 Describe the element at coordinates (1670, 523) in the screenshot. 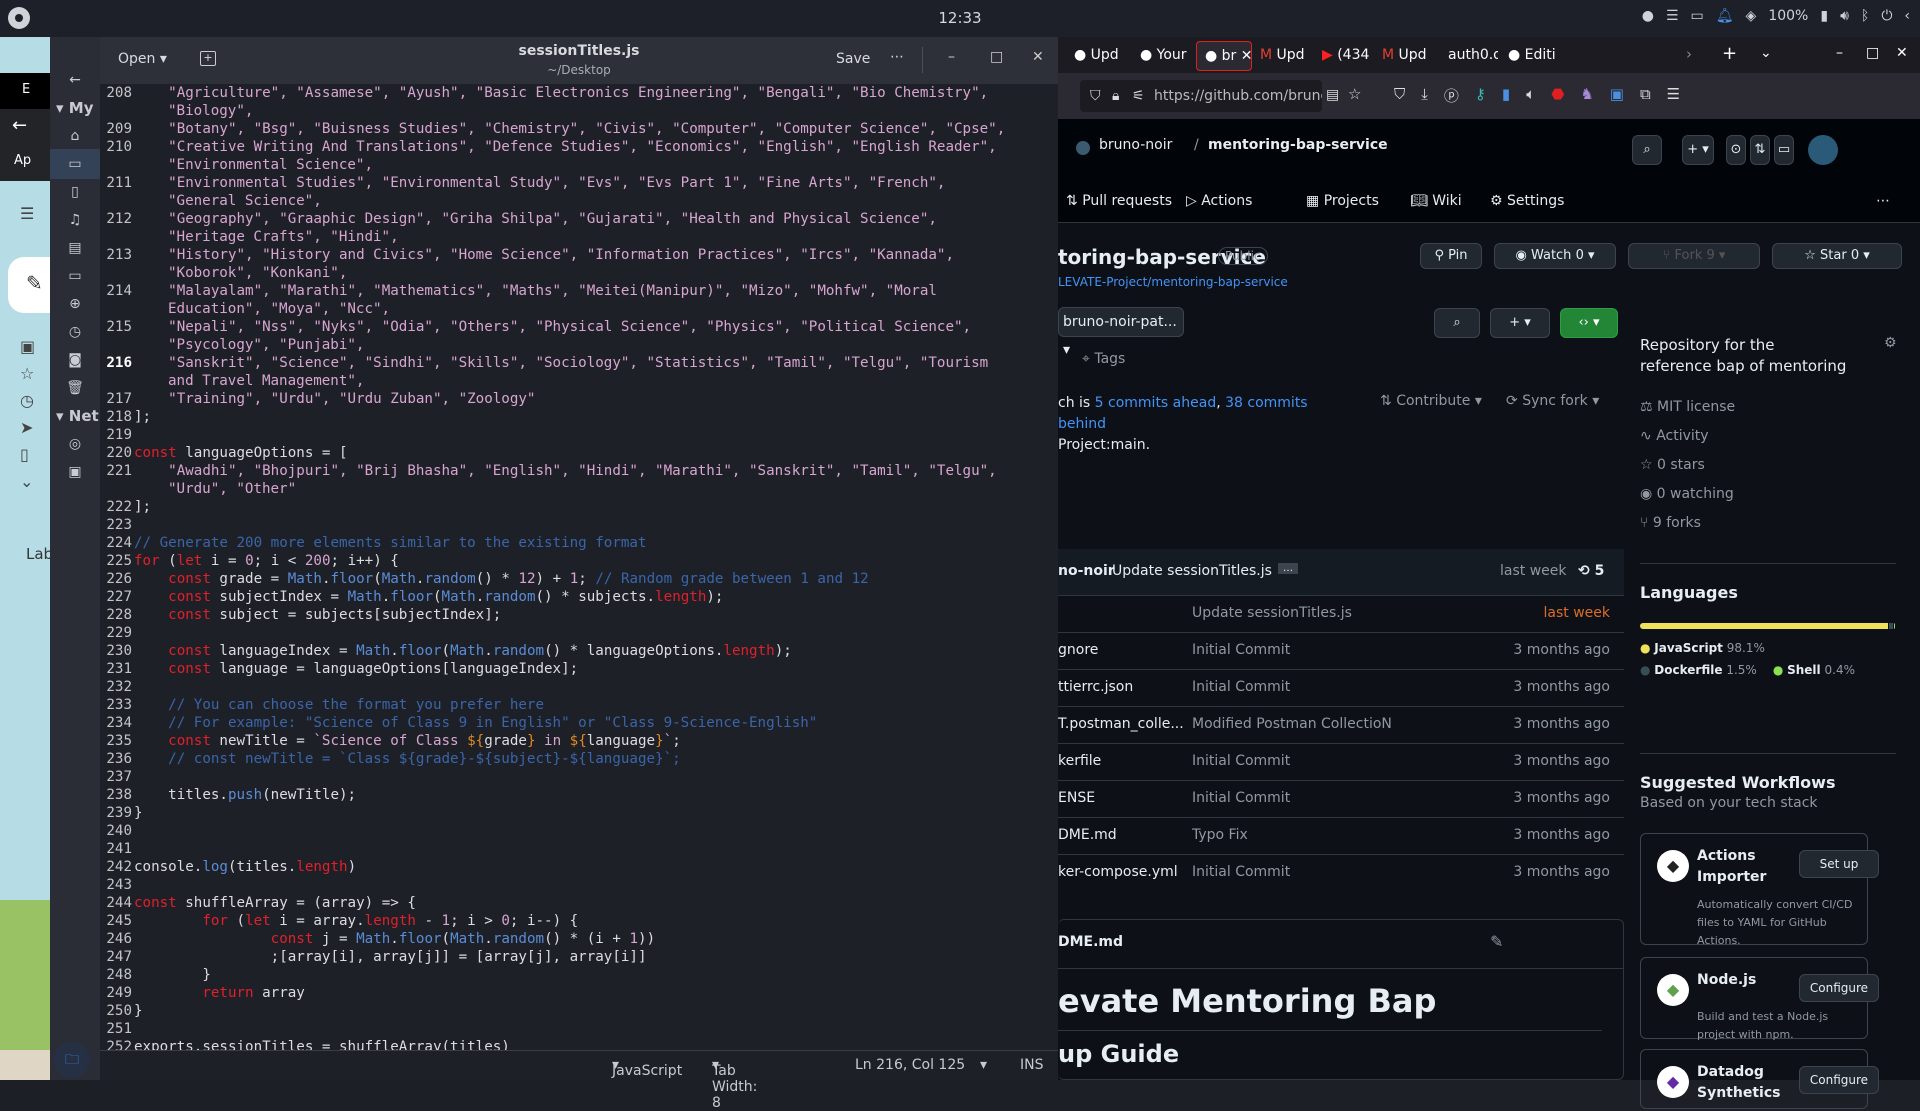

I see `forks-link: ⑂ 9 forks` at that location.